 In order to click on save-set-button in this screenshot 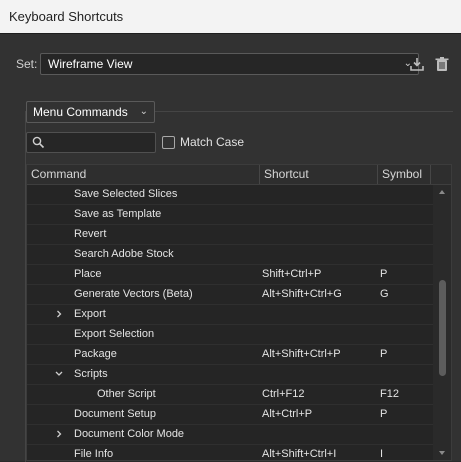, I will do `click(417, 64)`.